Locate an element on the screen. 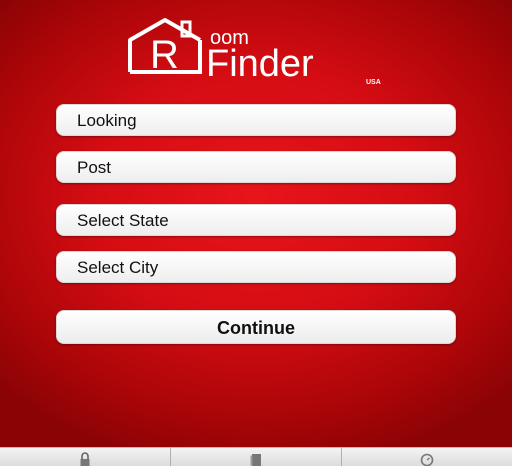  continue-button: Continue is located at coordinates (256, 327).